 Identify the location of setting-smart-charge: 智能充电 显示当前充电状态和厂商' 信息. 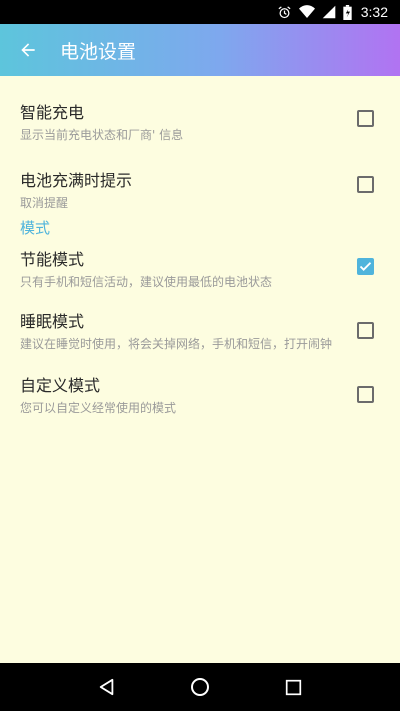
(200, 123).